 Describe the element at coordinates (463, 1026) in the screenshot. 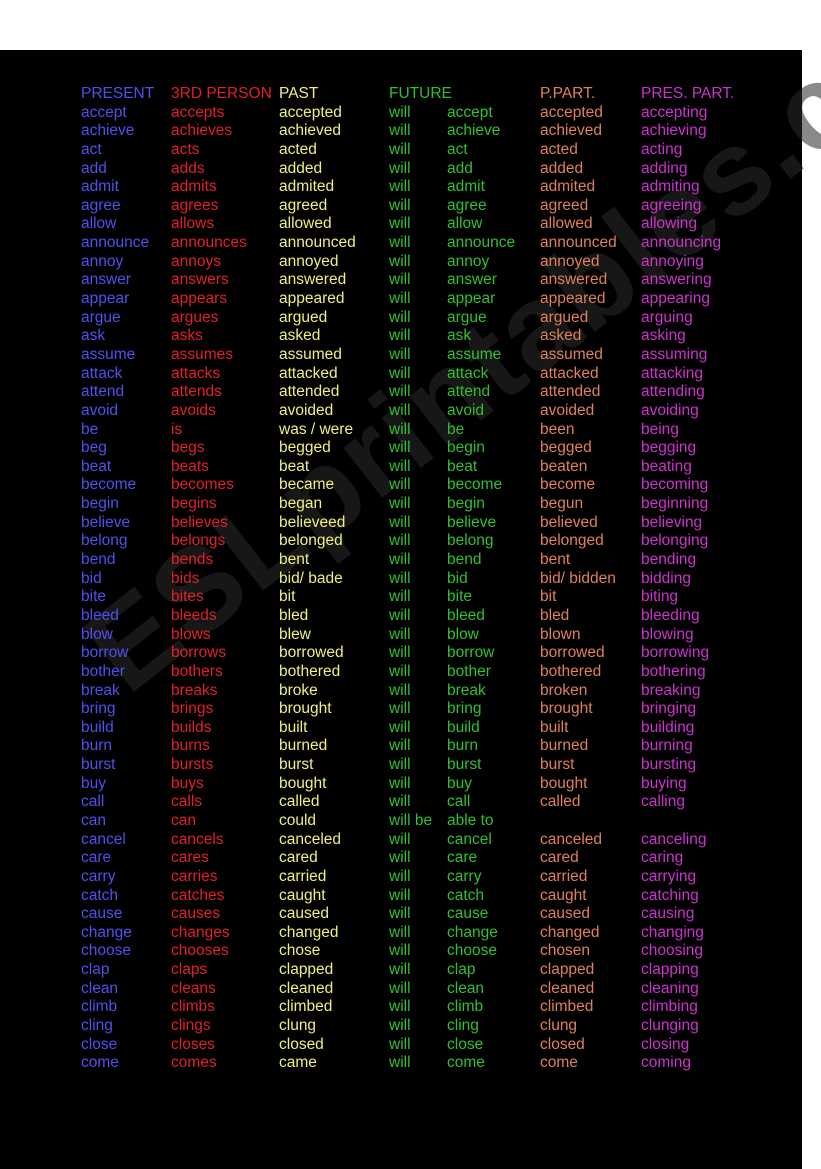

I see `cell-future-verb: cling` at that location.